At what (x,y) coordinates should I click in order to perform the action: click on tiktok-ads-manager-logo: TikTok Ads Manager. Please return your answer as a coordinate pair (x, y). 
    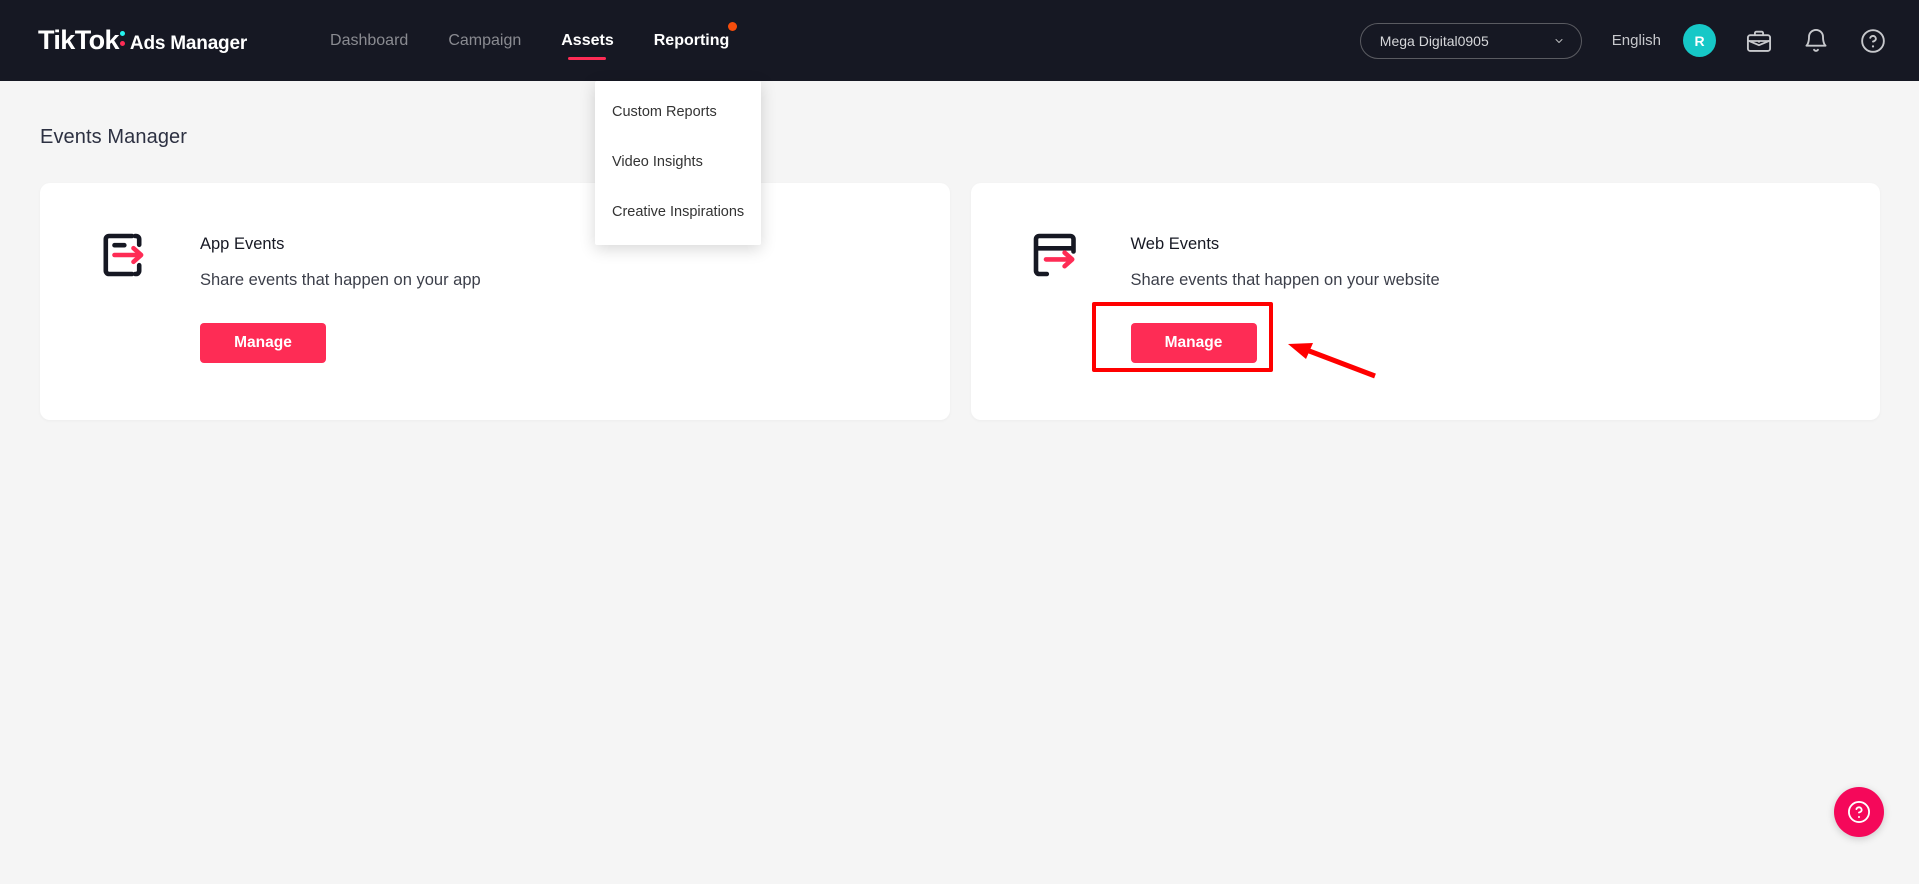
    Looking at the image, I should click on (142, 40).